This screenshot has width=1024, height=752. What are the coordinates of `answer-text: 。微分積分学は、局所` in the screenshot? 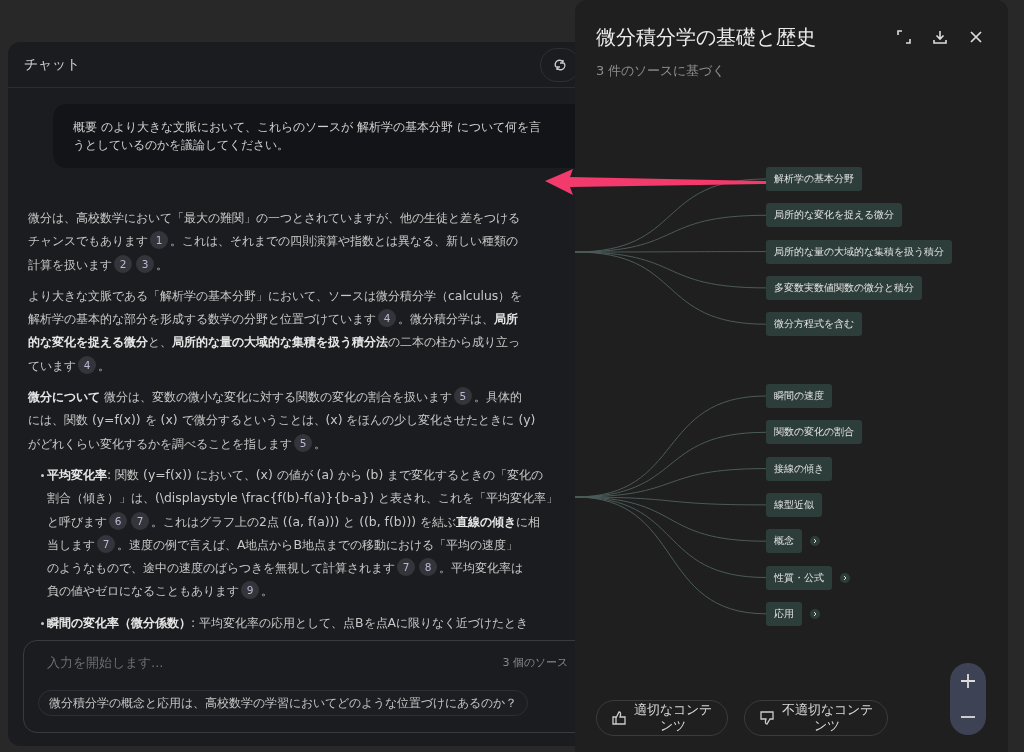 It's located at (458, 319).